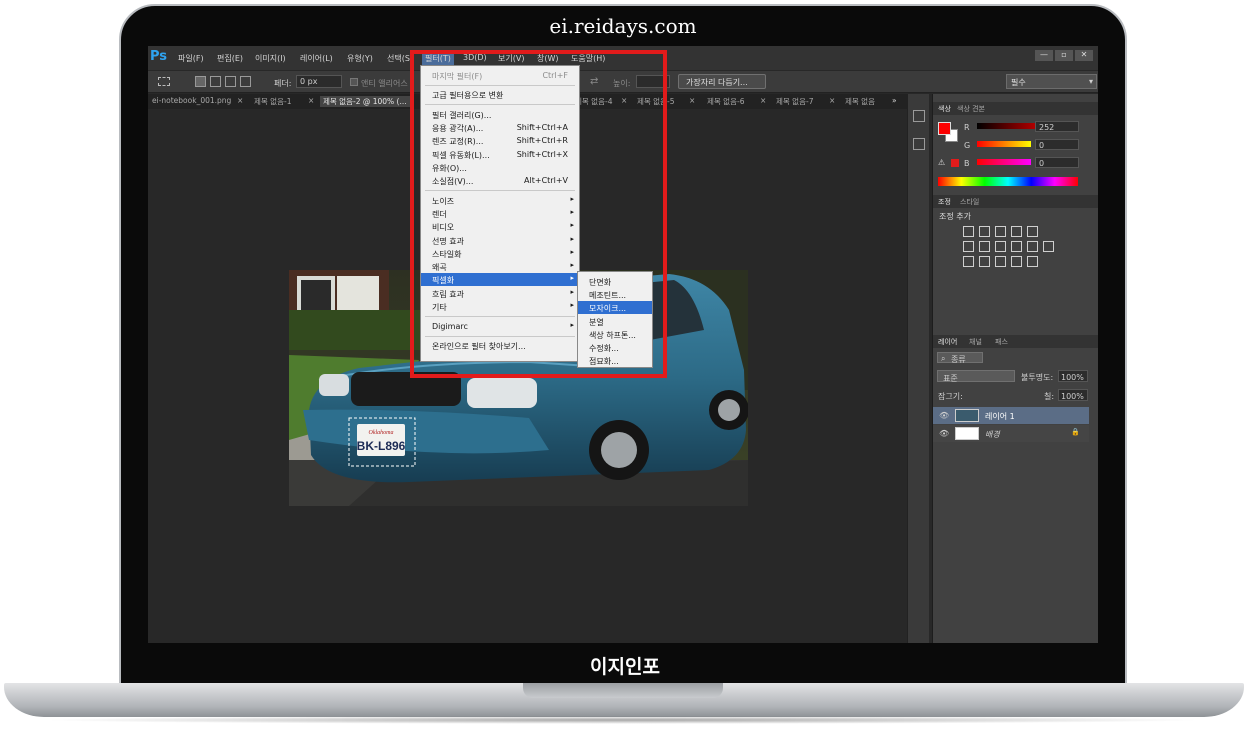  I want to click on menu-edit: 편집(E), so click(230, 58).